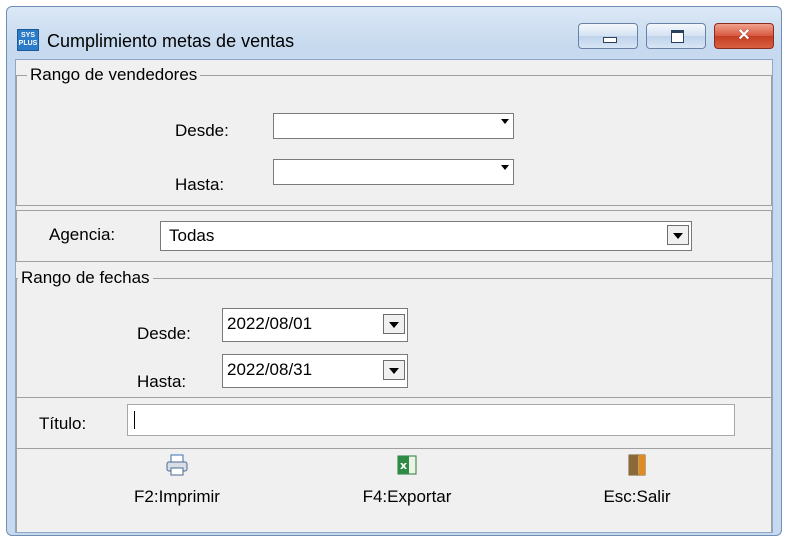 The image size is (787, 542). What do you see at coordinates (171, 41) in the screenshot?
I see `window-title: Cumplimiento metas de ventas` at bounding box center [171, 41].